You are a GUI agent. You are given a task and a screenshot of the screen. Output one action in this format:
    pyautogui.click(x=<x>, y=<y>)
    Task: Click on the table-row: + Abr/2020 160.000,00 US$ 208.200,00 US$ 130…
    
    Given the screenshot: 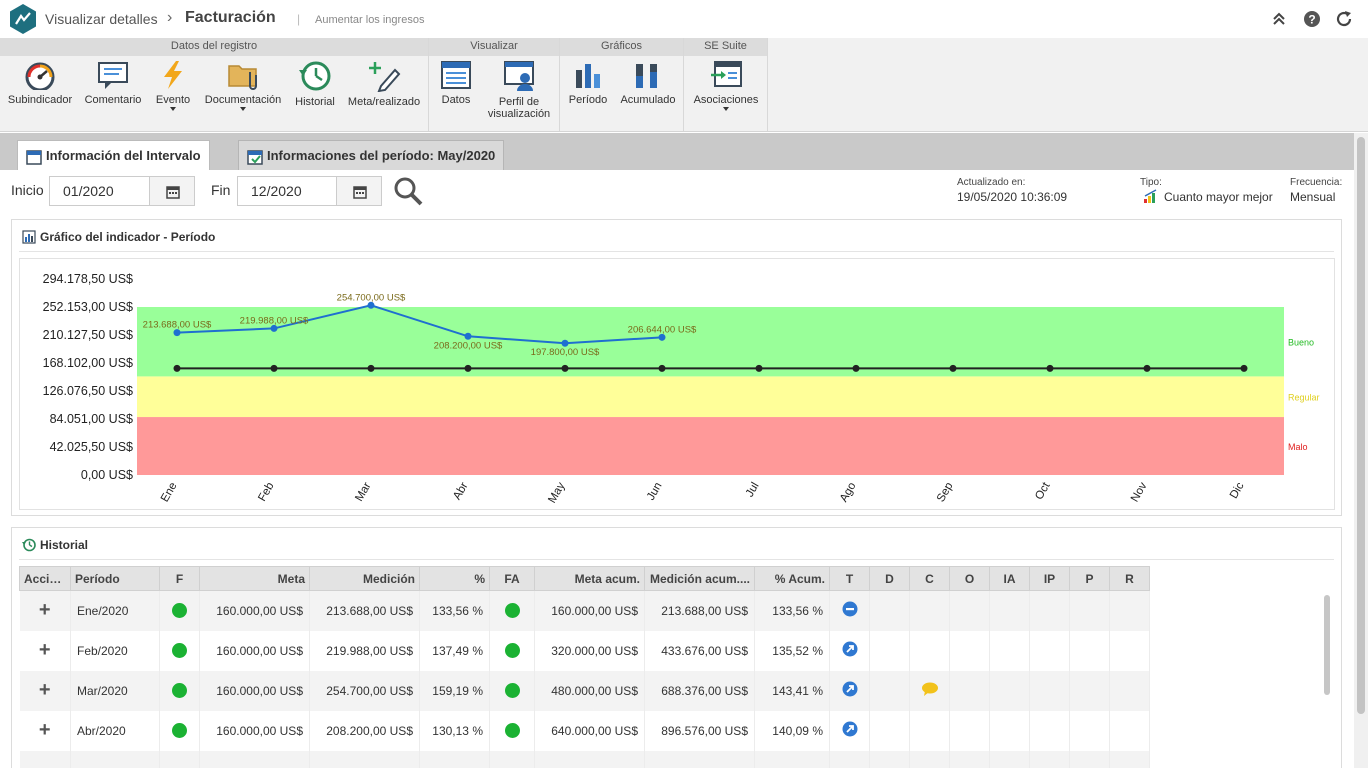 What is the action you would take?
    pyautogui.click(x=677, y=730)
    